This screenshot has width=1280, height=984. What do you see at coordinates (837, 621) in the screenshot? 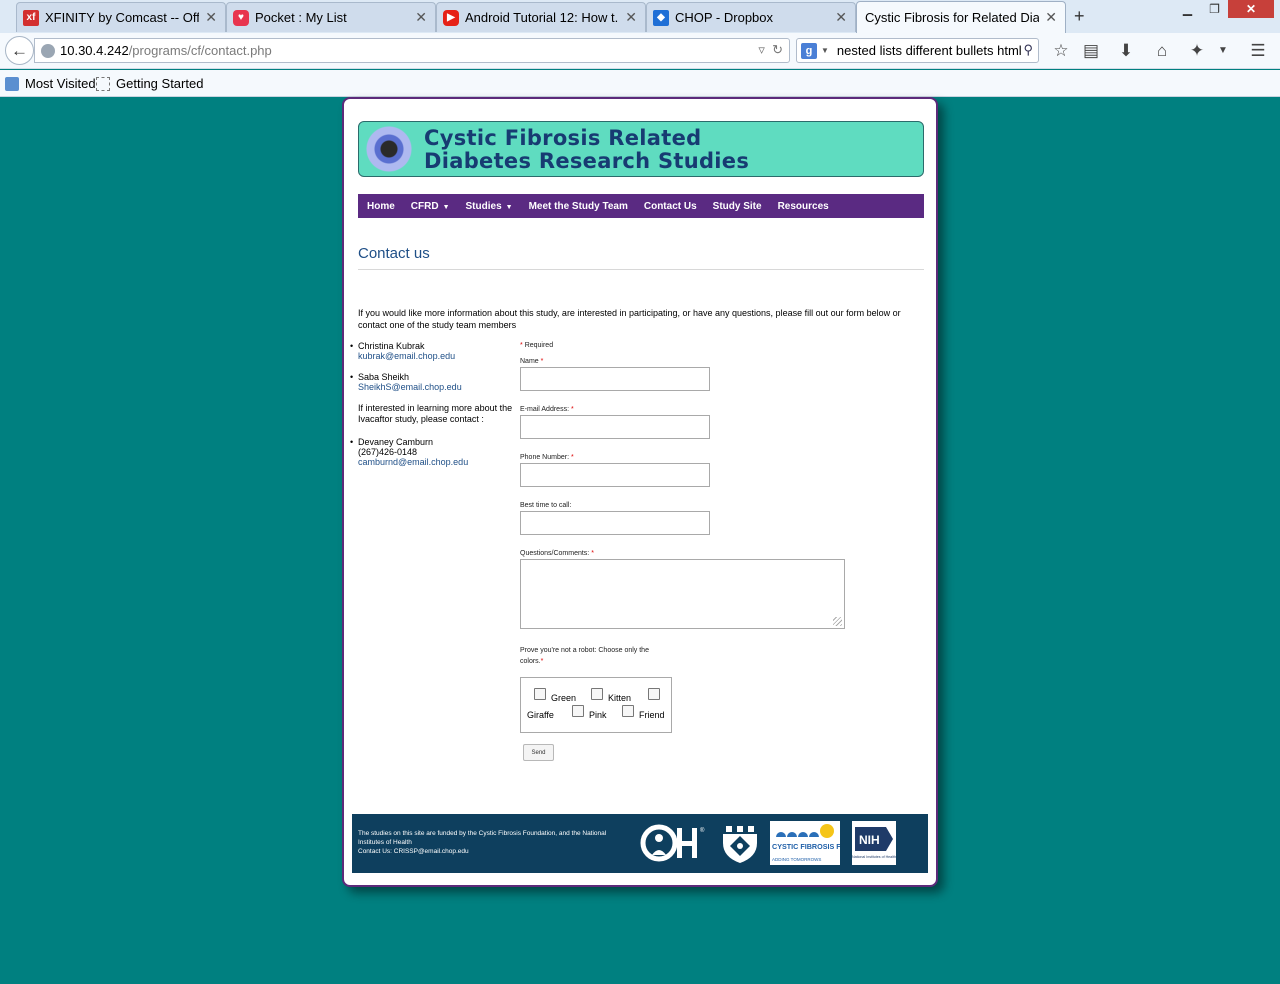
I see `resize-grip-icon` at bounding box center [837, 621].